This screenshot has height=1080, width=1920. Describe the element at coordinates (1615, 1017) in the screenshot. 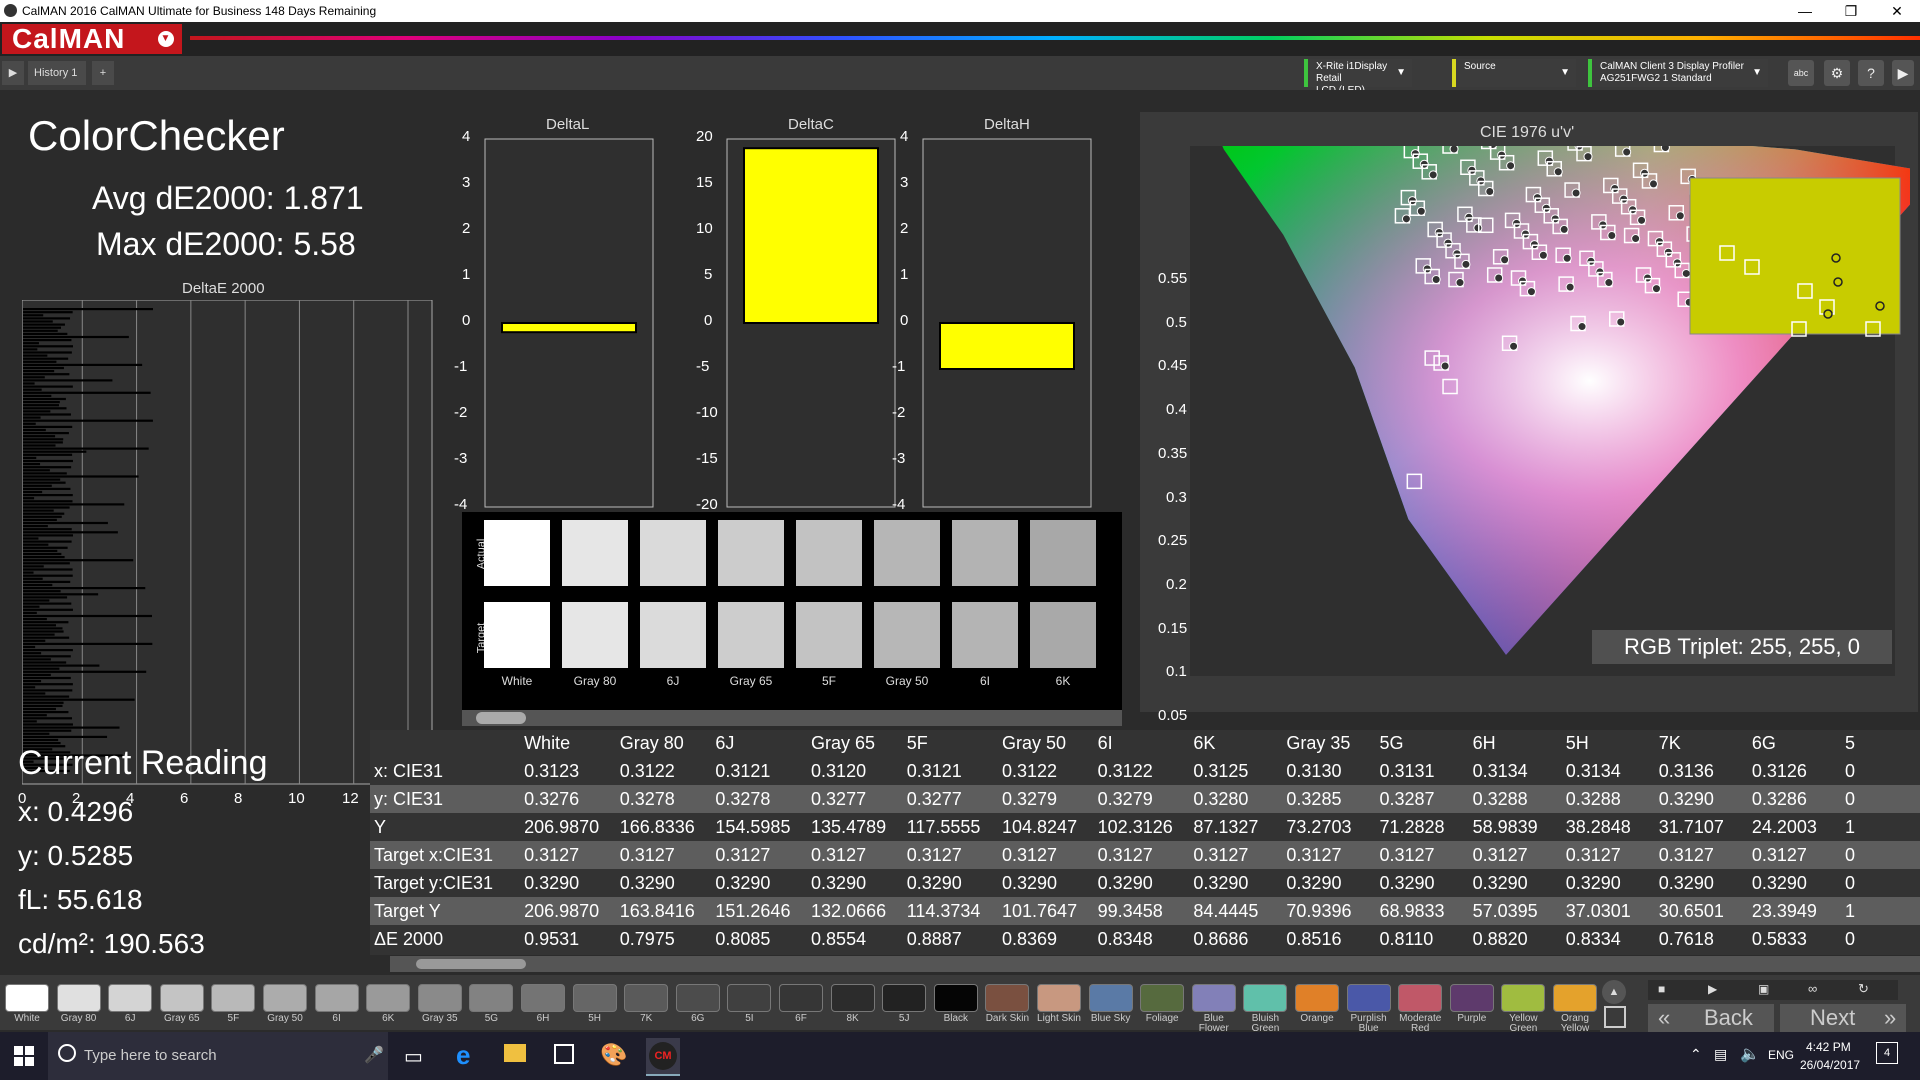

I see `stop-icon` at that location.